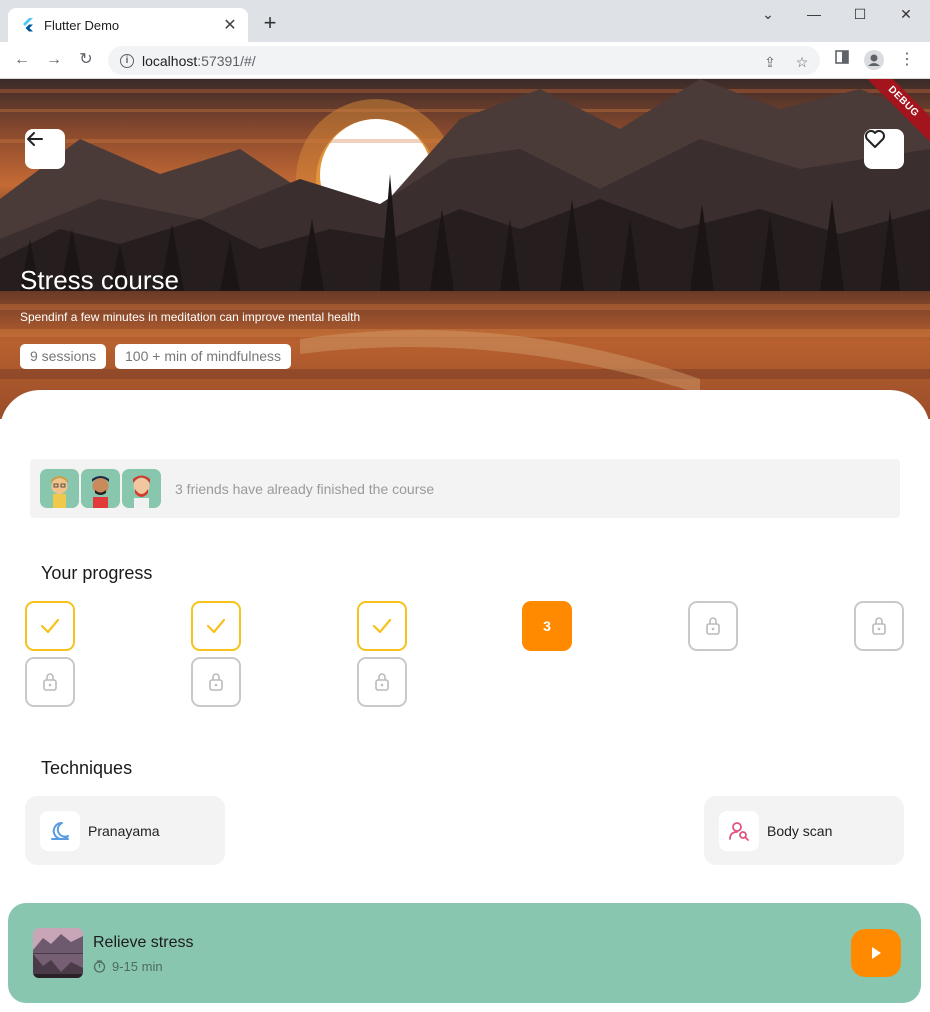 Image resolution: width=930 pixels, height=1012 pixels. What do you see at coordinates (907, 60) in the screenshot?
I see `menu-icon: ⋮` at bounding box center [907, 60].